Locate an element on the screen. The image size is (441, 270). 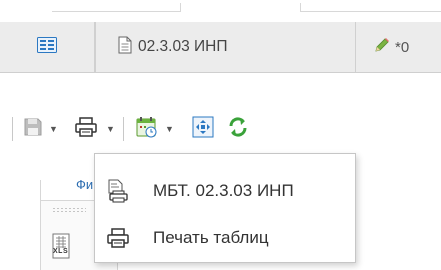
save-button is located at coordinates (33, 129).